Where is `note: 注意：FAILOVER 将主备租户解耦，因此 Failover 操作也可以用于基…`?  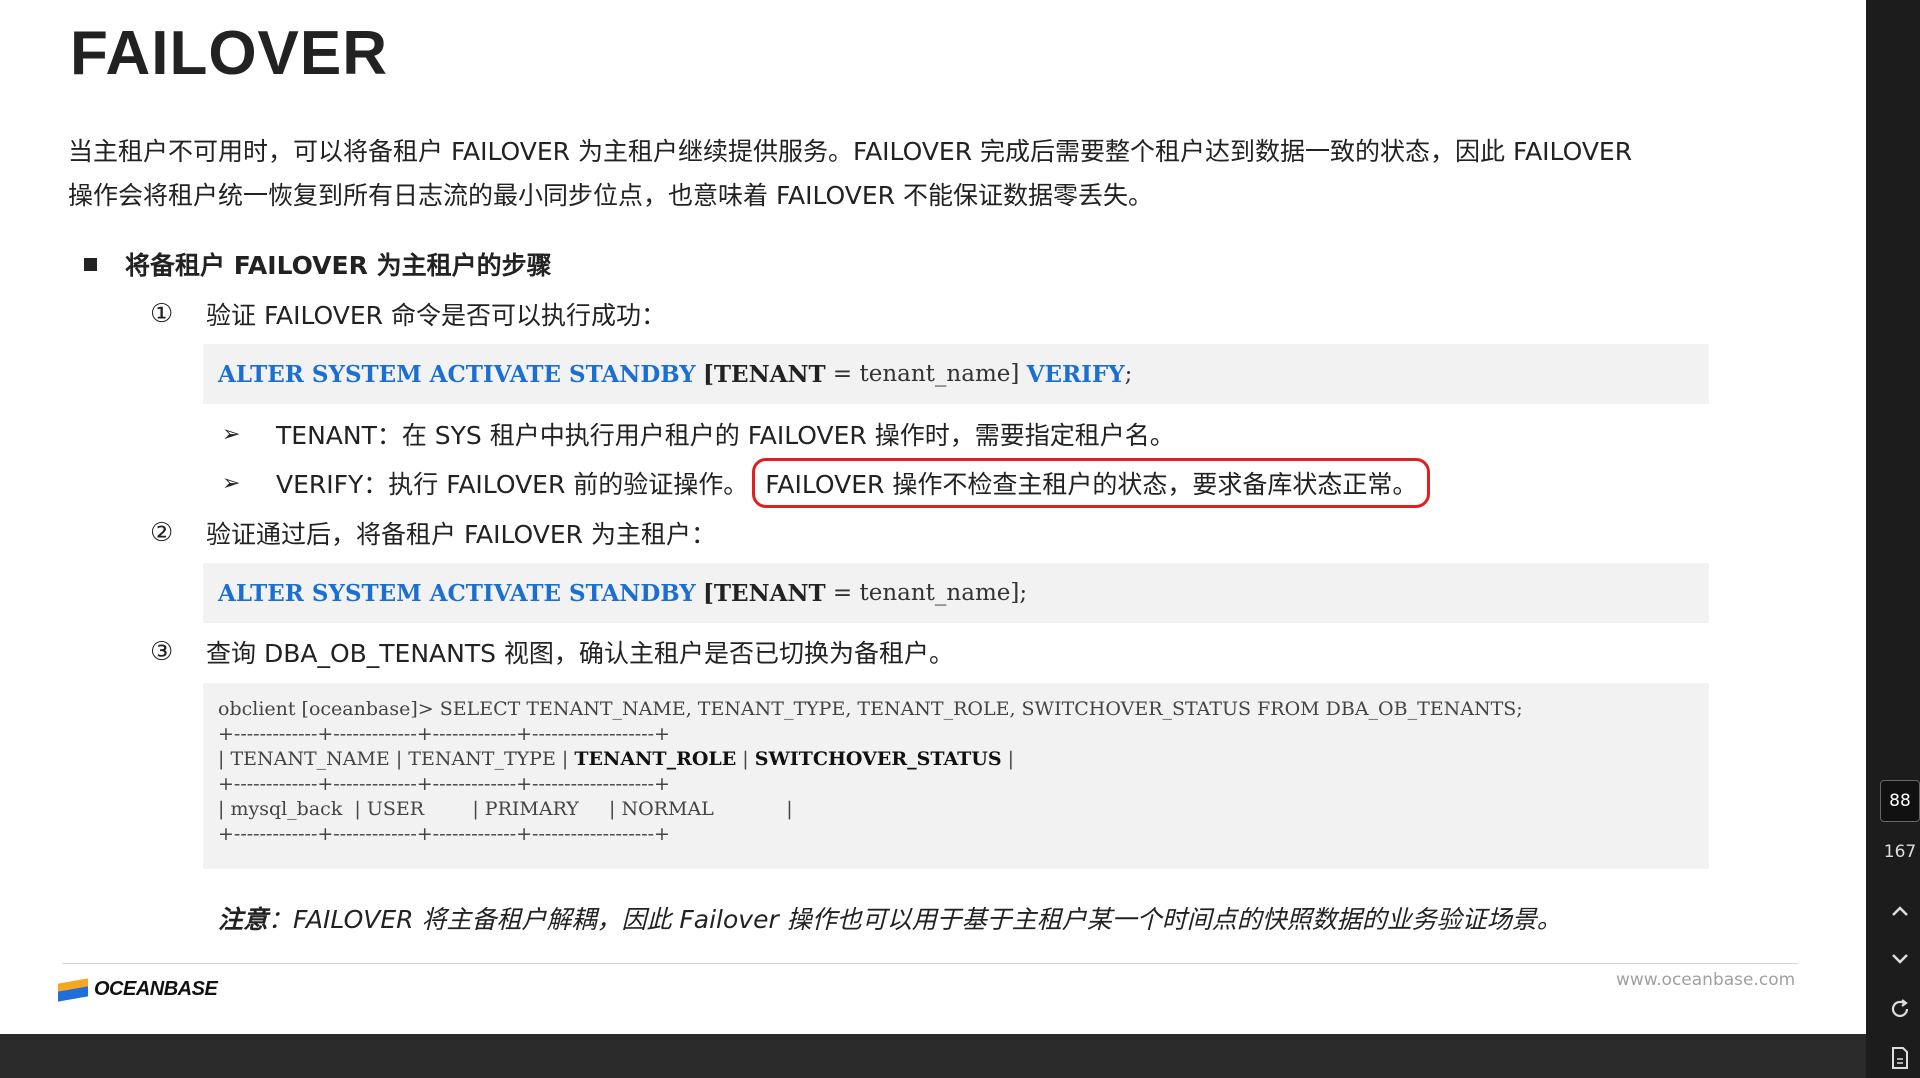 note: 注意：FAILOVER 将主备租户解耦，因此 Failover 操作也可以用于基… is located at coordinates (890, 918).